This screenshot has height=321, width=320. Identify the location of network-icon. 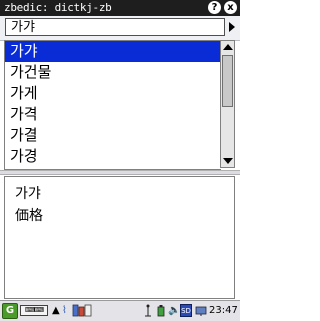
(201, 310).